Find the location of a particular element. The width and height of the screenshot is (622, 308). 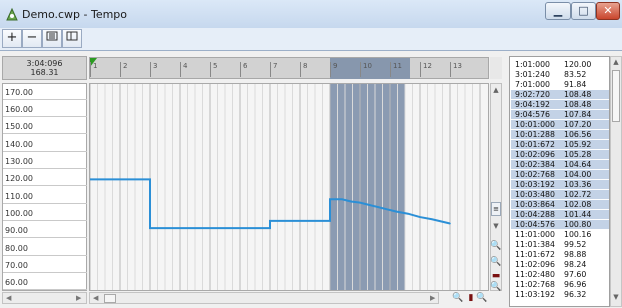

tempo-tick-label: 160.00 is located at coordinates (45, 110).